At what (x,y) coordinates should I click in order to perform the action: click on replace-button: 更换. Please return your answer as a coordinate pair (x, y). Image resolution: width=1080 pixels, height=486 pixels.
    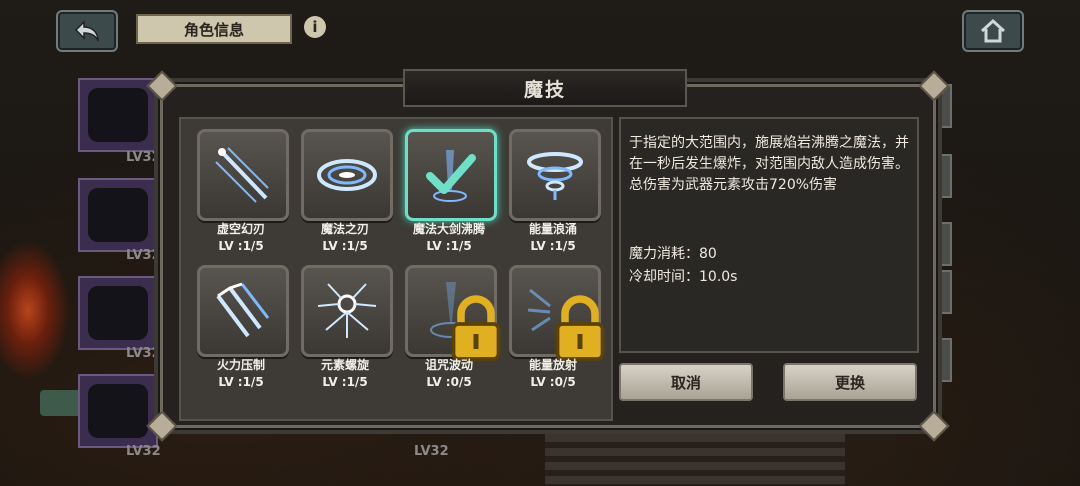
    Looking at the image, I should click on (850, 382).